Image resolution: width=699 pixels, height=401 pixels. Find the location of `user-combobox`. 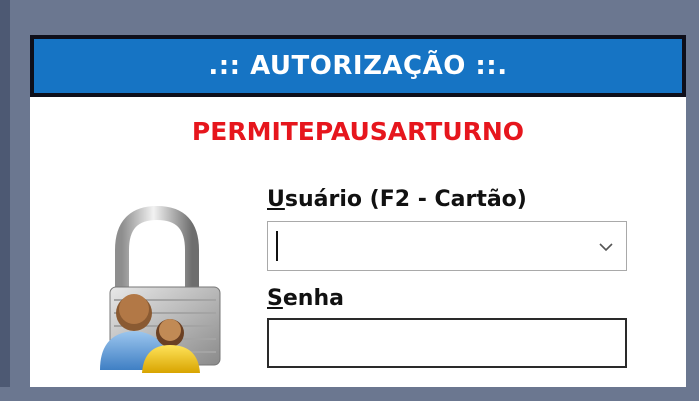

user-combobox is located at coordinates (447, 246).